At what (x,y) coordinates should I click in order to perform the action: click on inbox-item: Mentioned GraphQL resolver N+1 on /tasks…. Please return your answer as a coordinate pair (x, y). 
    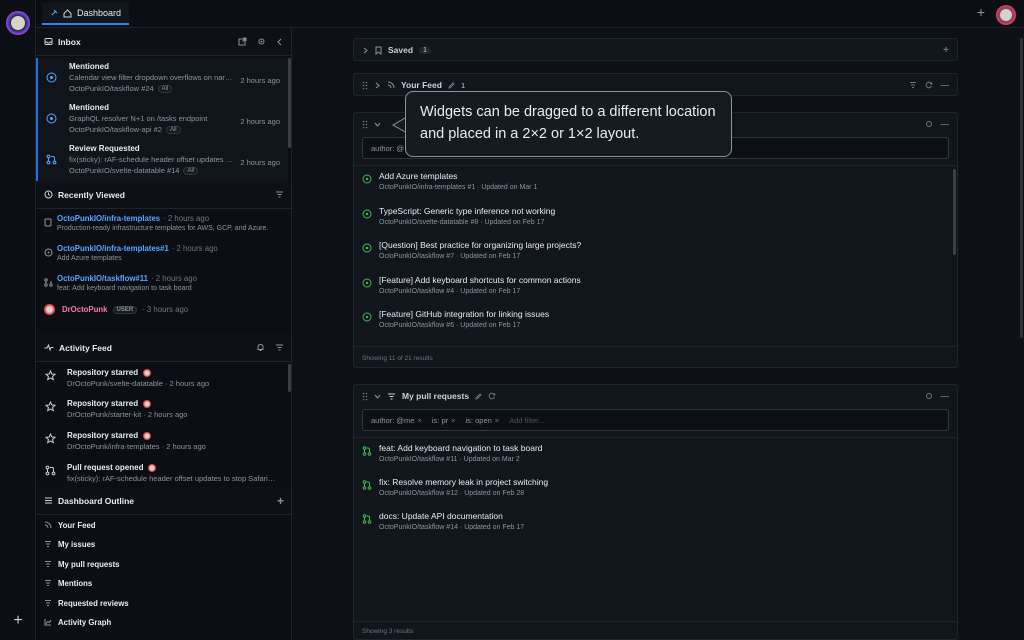
    Looking at the image, I should click on (162, 119).